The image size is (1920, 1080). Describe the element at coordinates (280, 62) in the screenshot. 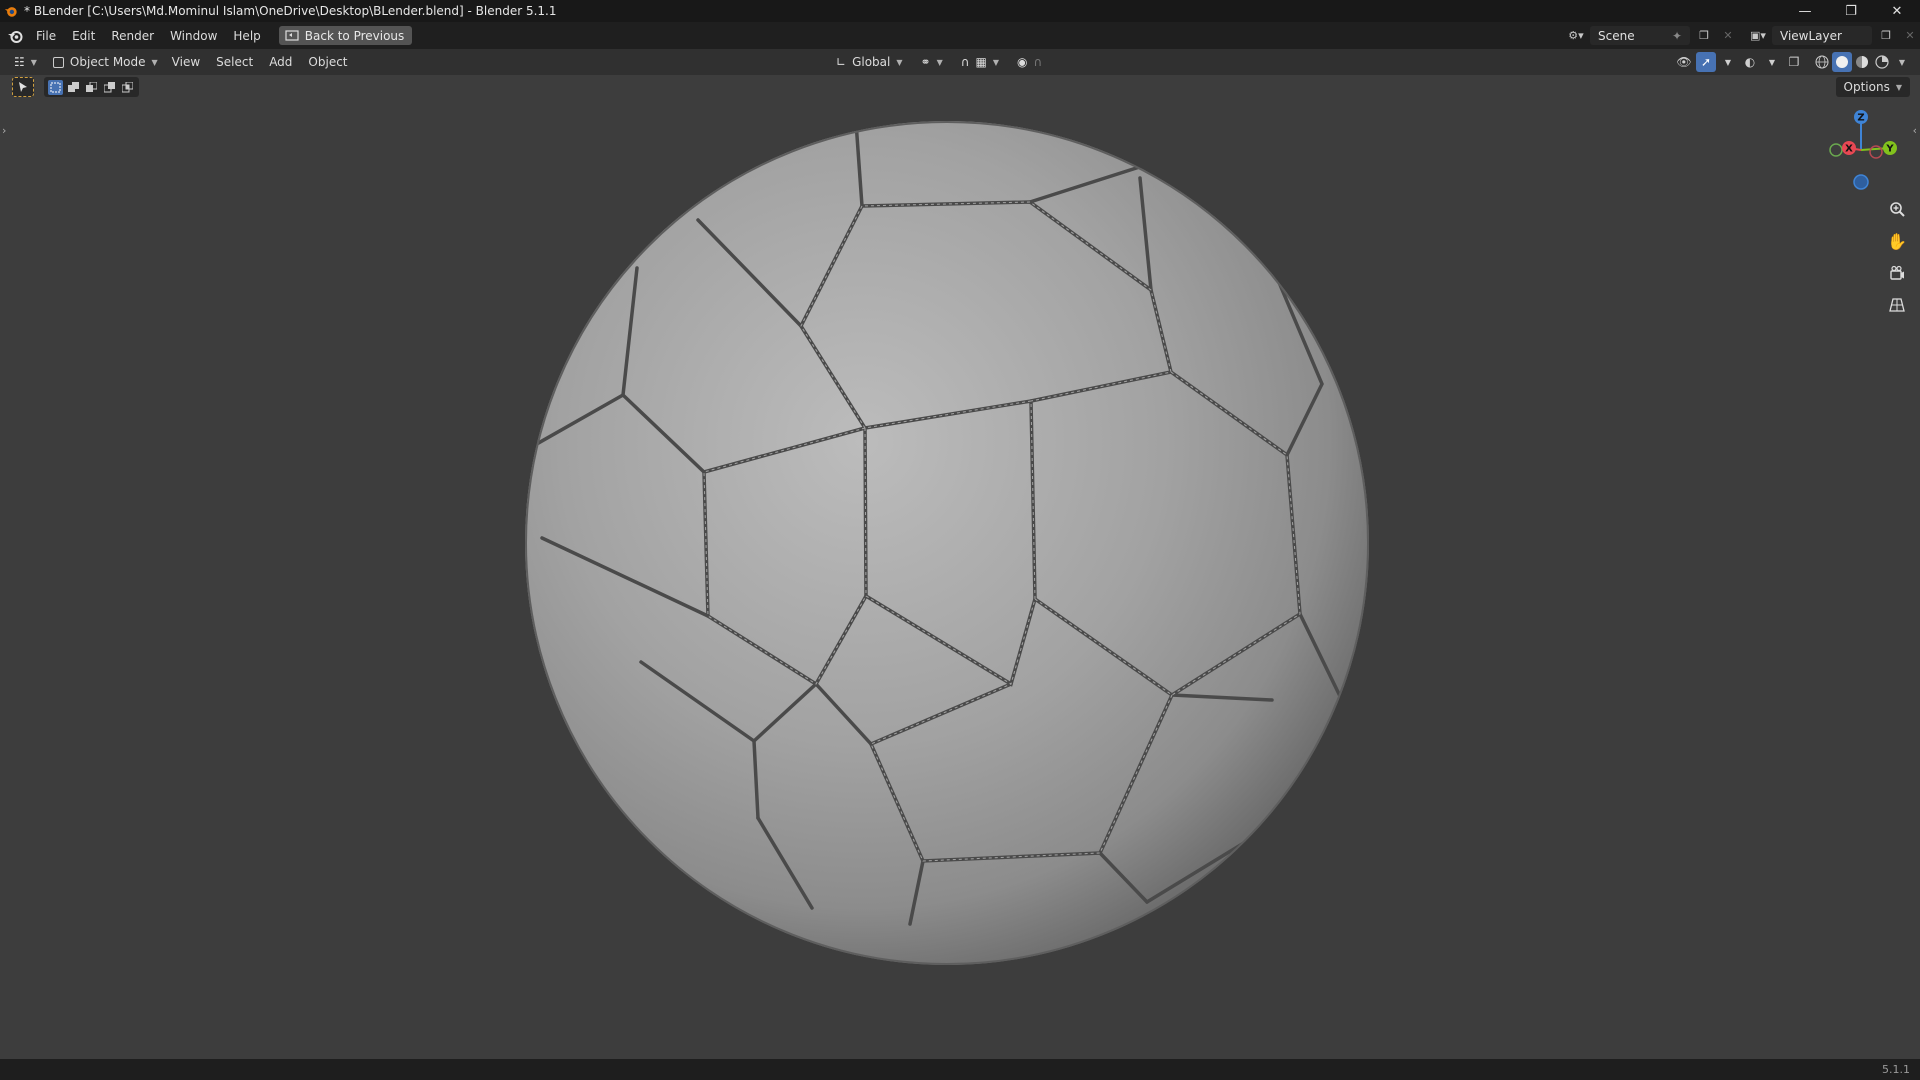

I see `menu-add: Add` at that location.